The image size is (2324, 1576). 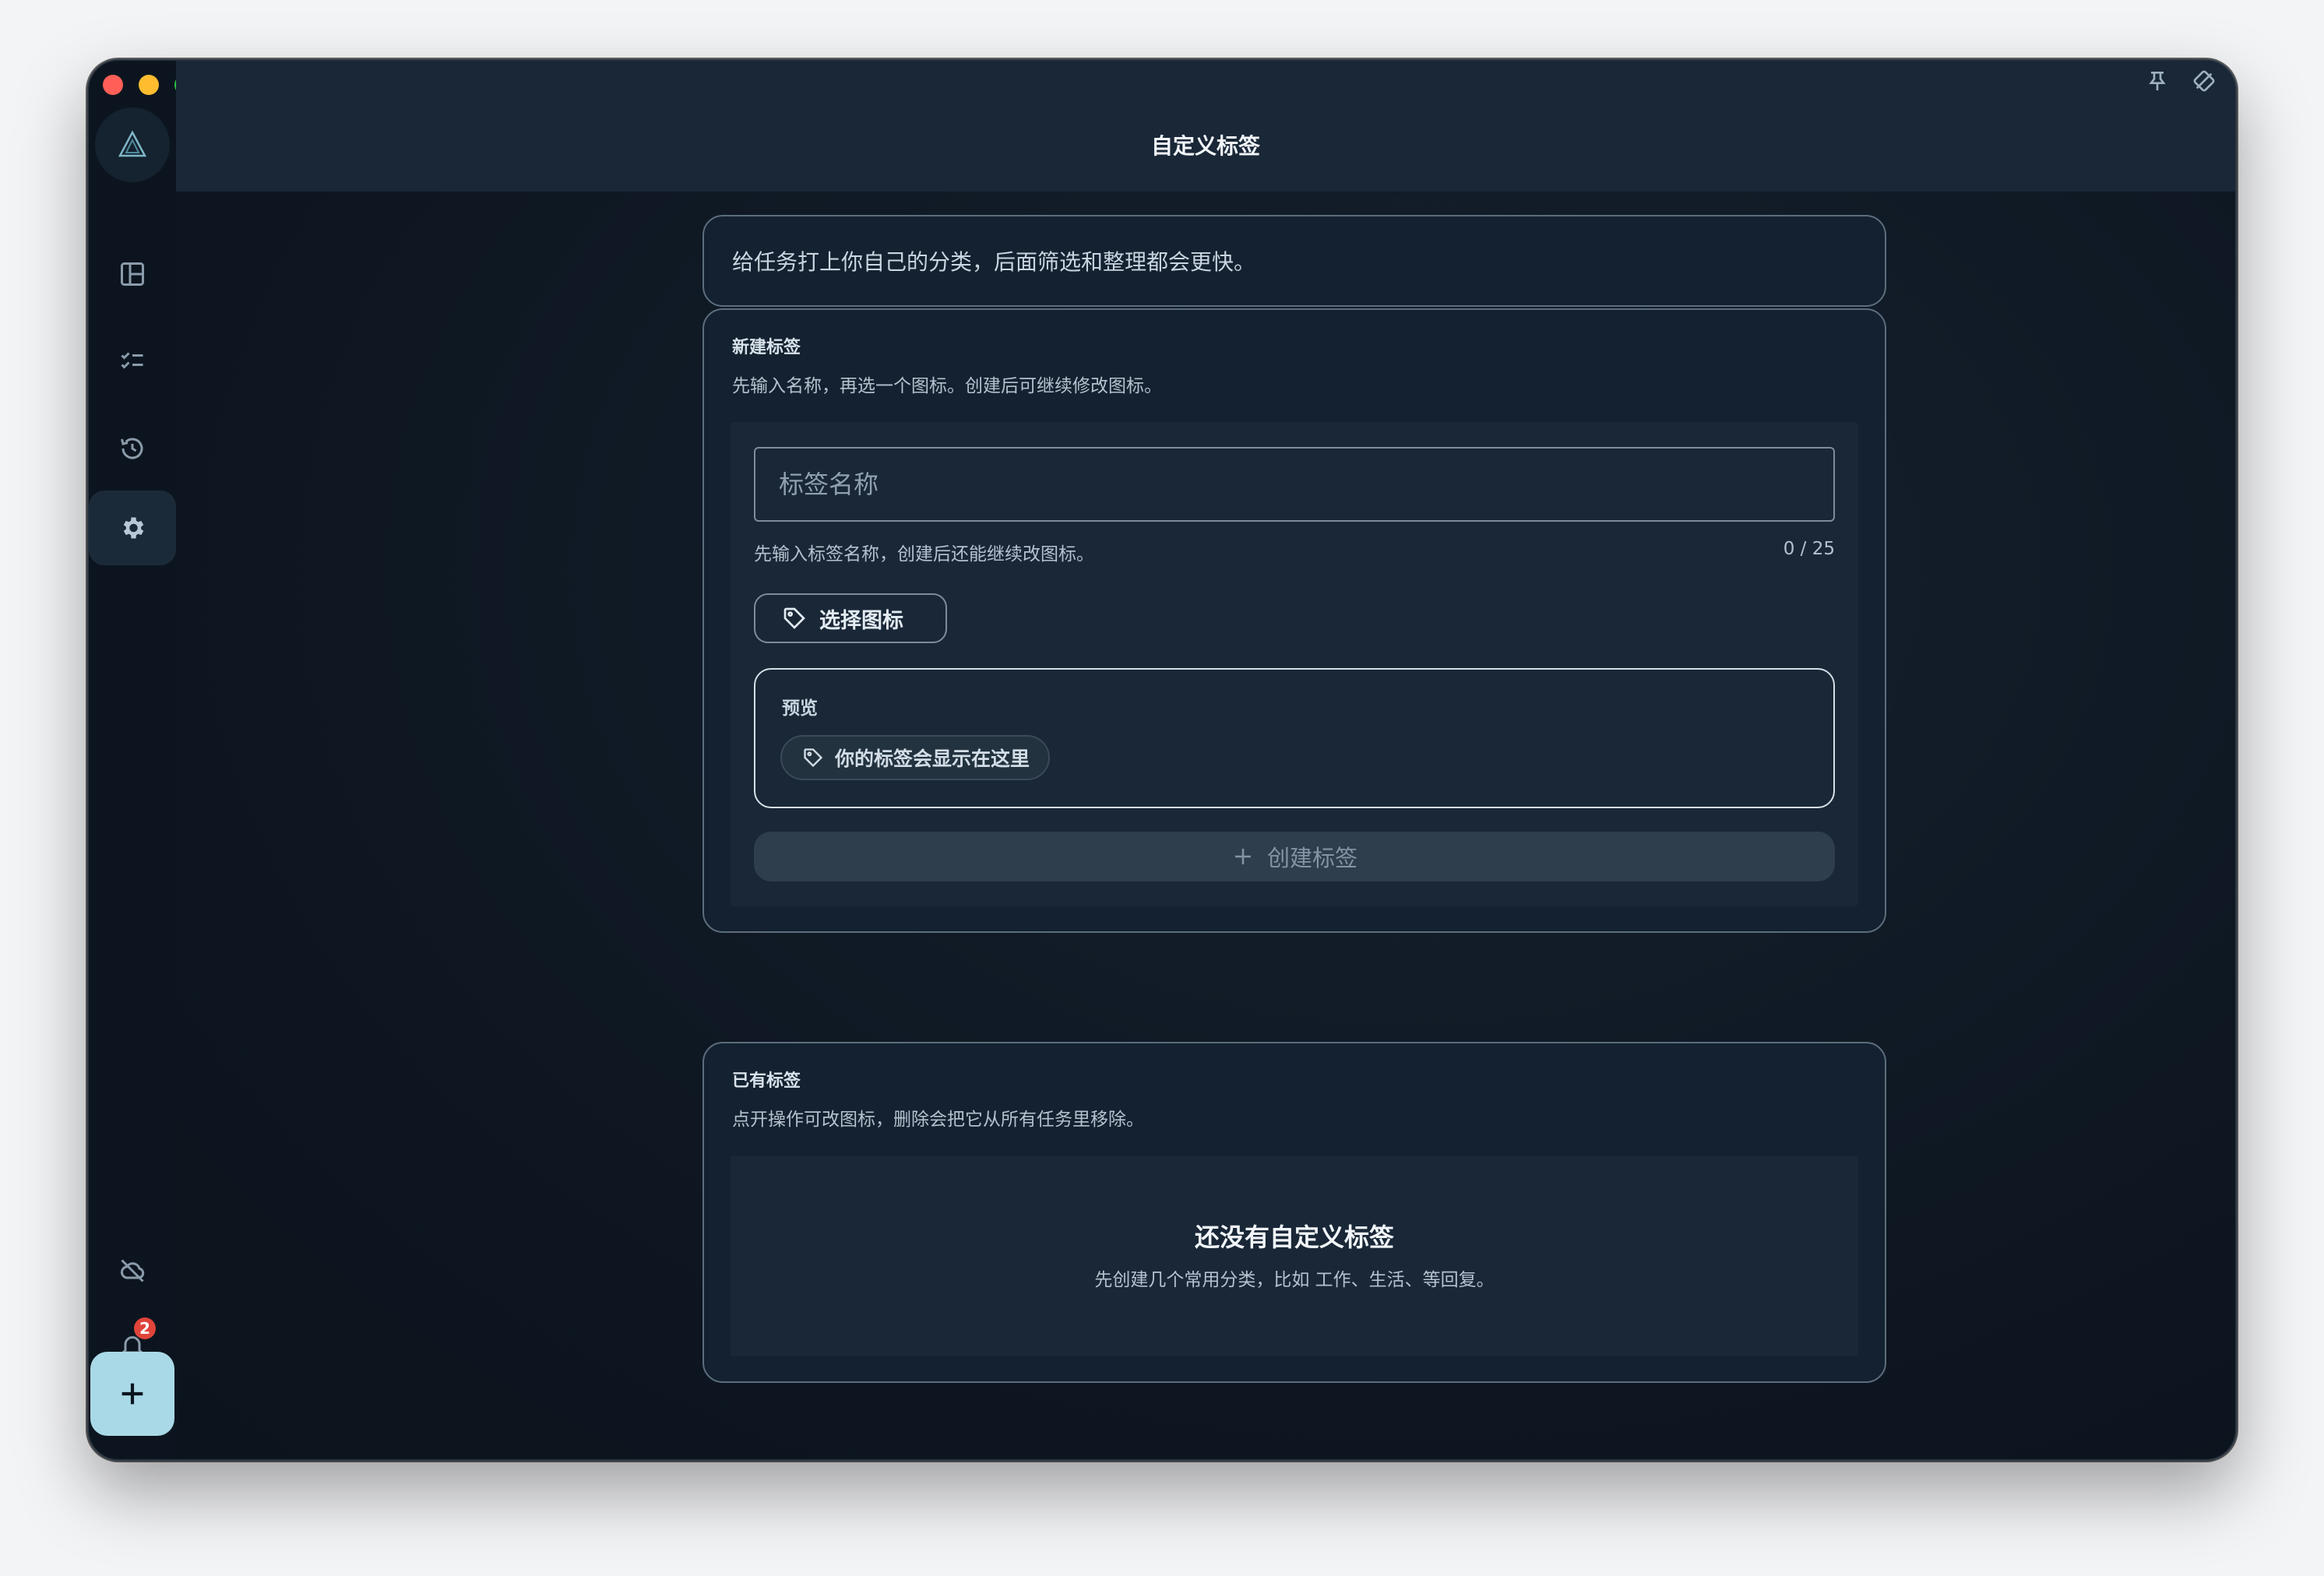 I want to click on logo-icon, so click(x=132, y=143).